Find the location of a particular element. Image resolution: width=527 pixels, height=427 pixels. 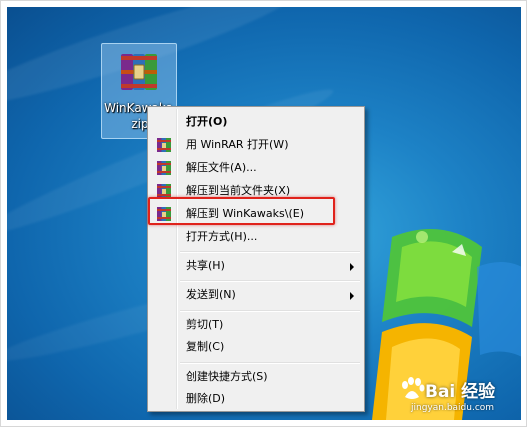

highlight-box is located at coordinates (241, 211).